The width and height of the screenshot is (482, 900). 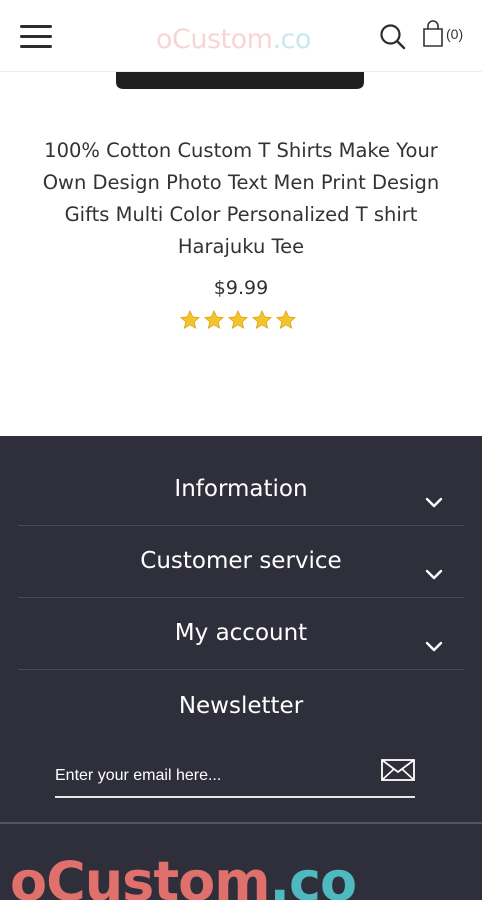 I want to click on footer-logo: oCustom.co, so click(x=183, y=871).